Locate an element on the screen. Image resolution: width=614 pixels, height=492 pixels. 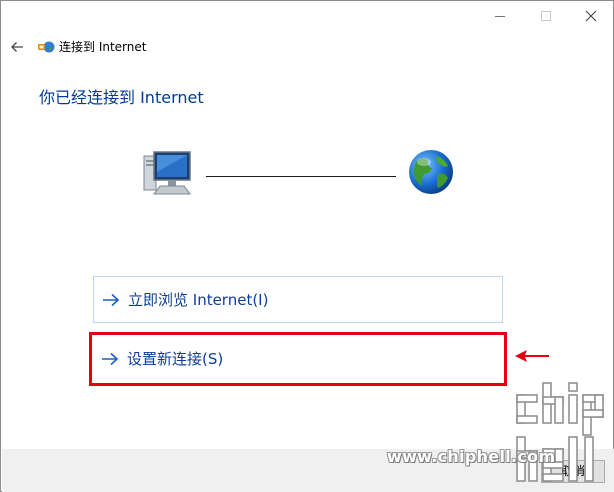
page-heading: 你已经连接到 Internet is located at coordinates (121, 97).